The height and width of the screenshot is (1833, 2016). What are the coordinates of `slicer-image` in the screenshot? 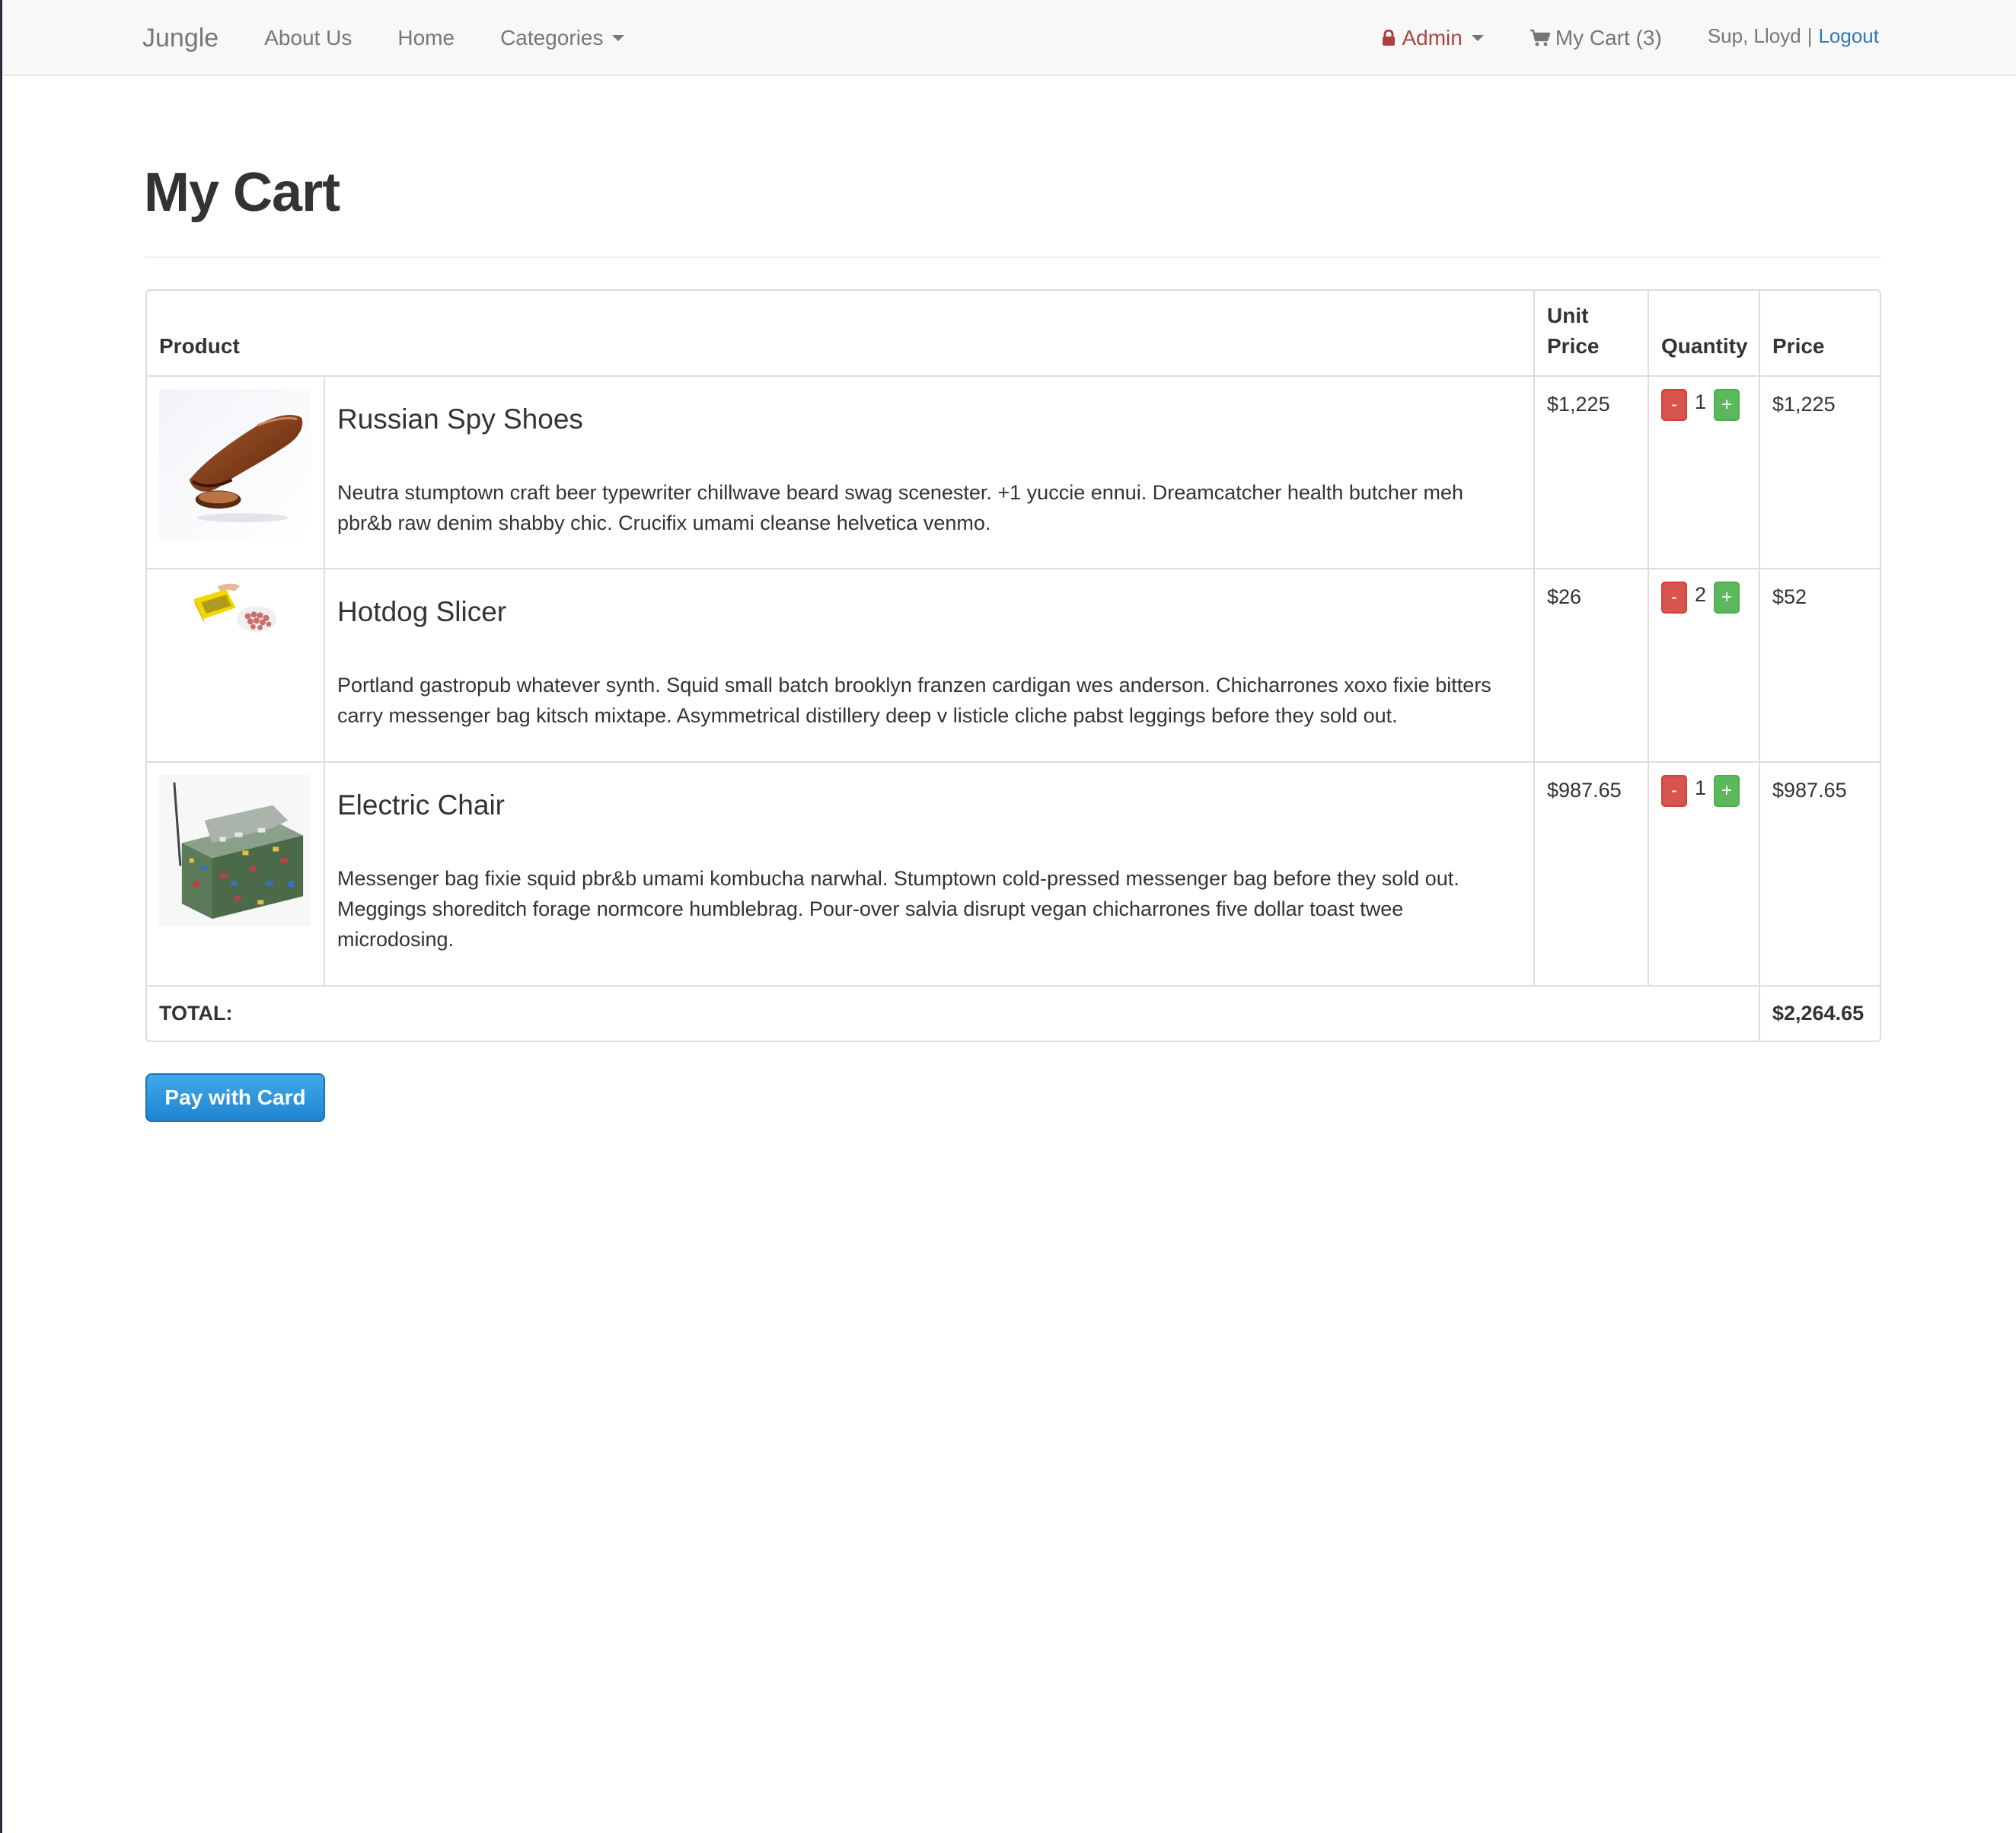 It's located at (235, 608).